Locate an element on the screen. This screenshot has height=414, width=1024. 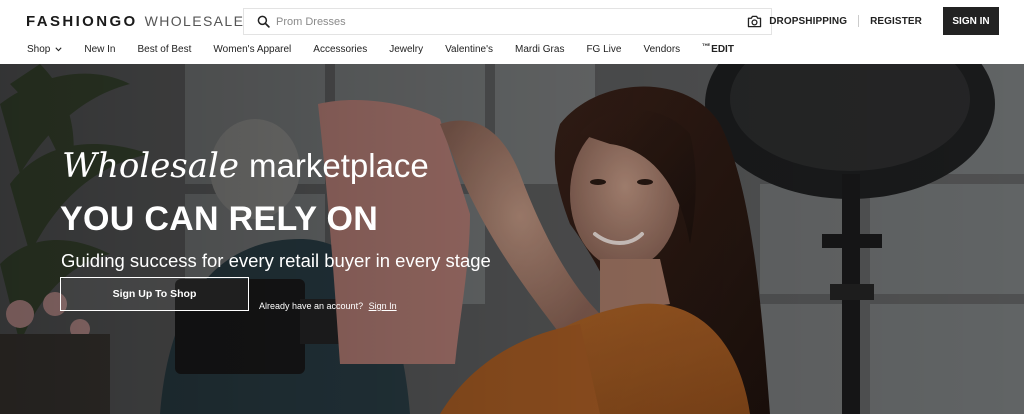
nav-item-womens-apparel: Women's Apparel is located at coordinates (252, 49).